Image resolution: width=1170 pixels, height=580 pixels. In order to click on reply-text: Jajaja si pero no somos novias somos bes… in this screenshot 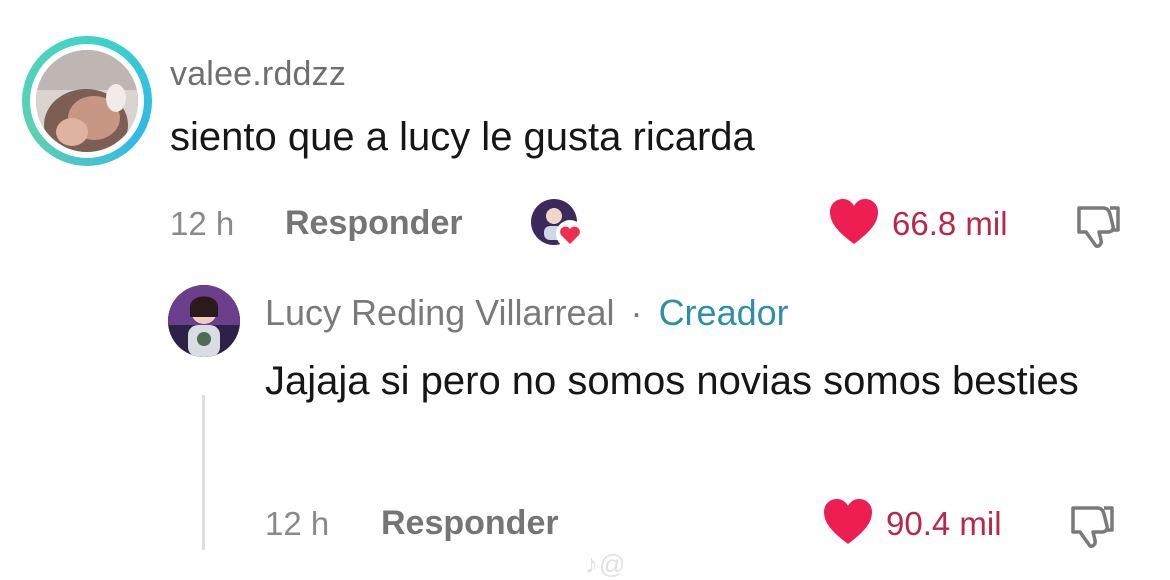, I will do `click(672, 381)`.